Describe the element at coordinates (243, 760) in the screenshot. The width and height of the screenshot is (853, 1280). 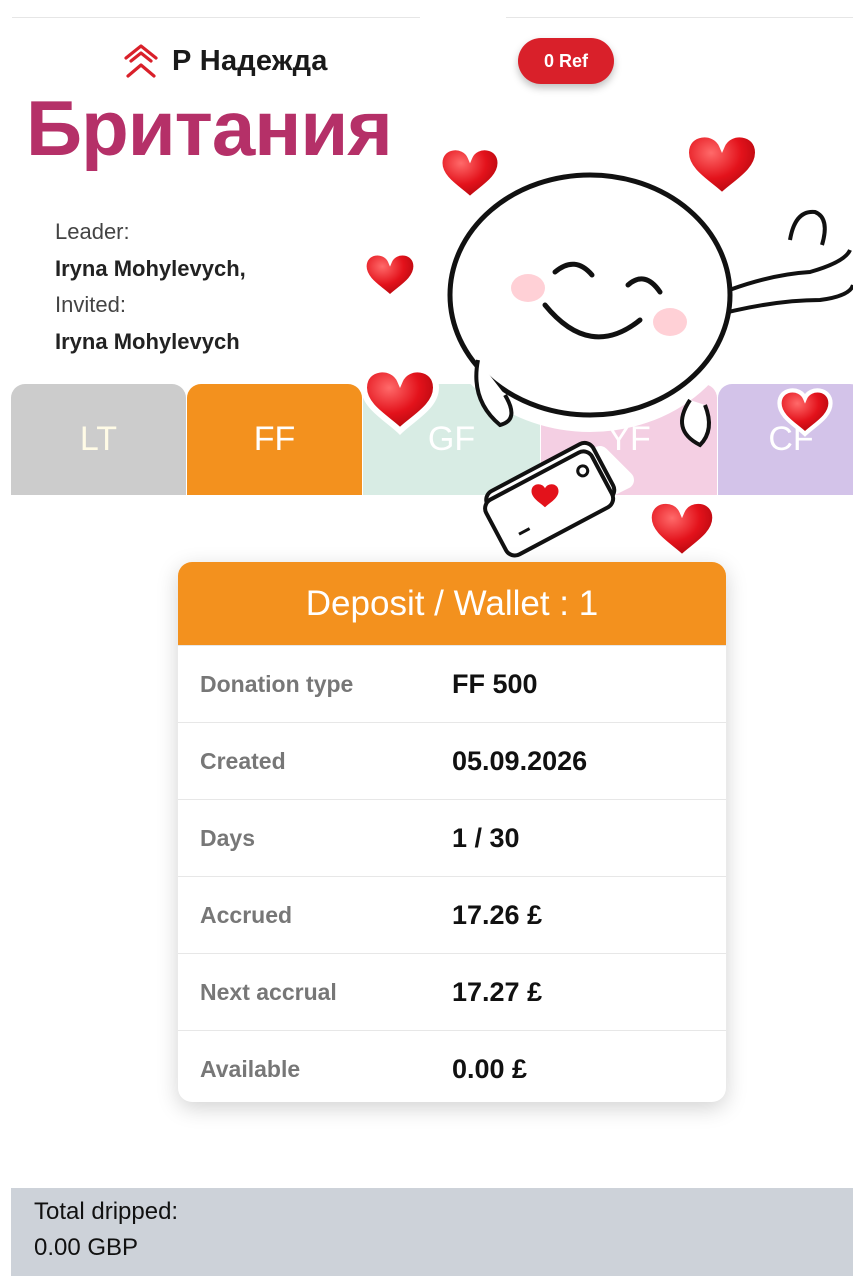
I see `row-label-created: Created` at that location.